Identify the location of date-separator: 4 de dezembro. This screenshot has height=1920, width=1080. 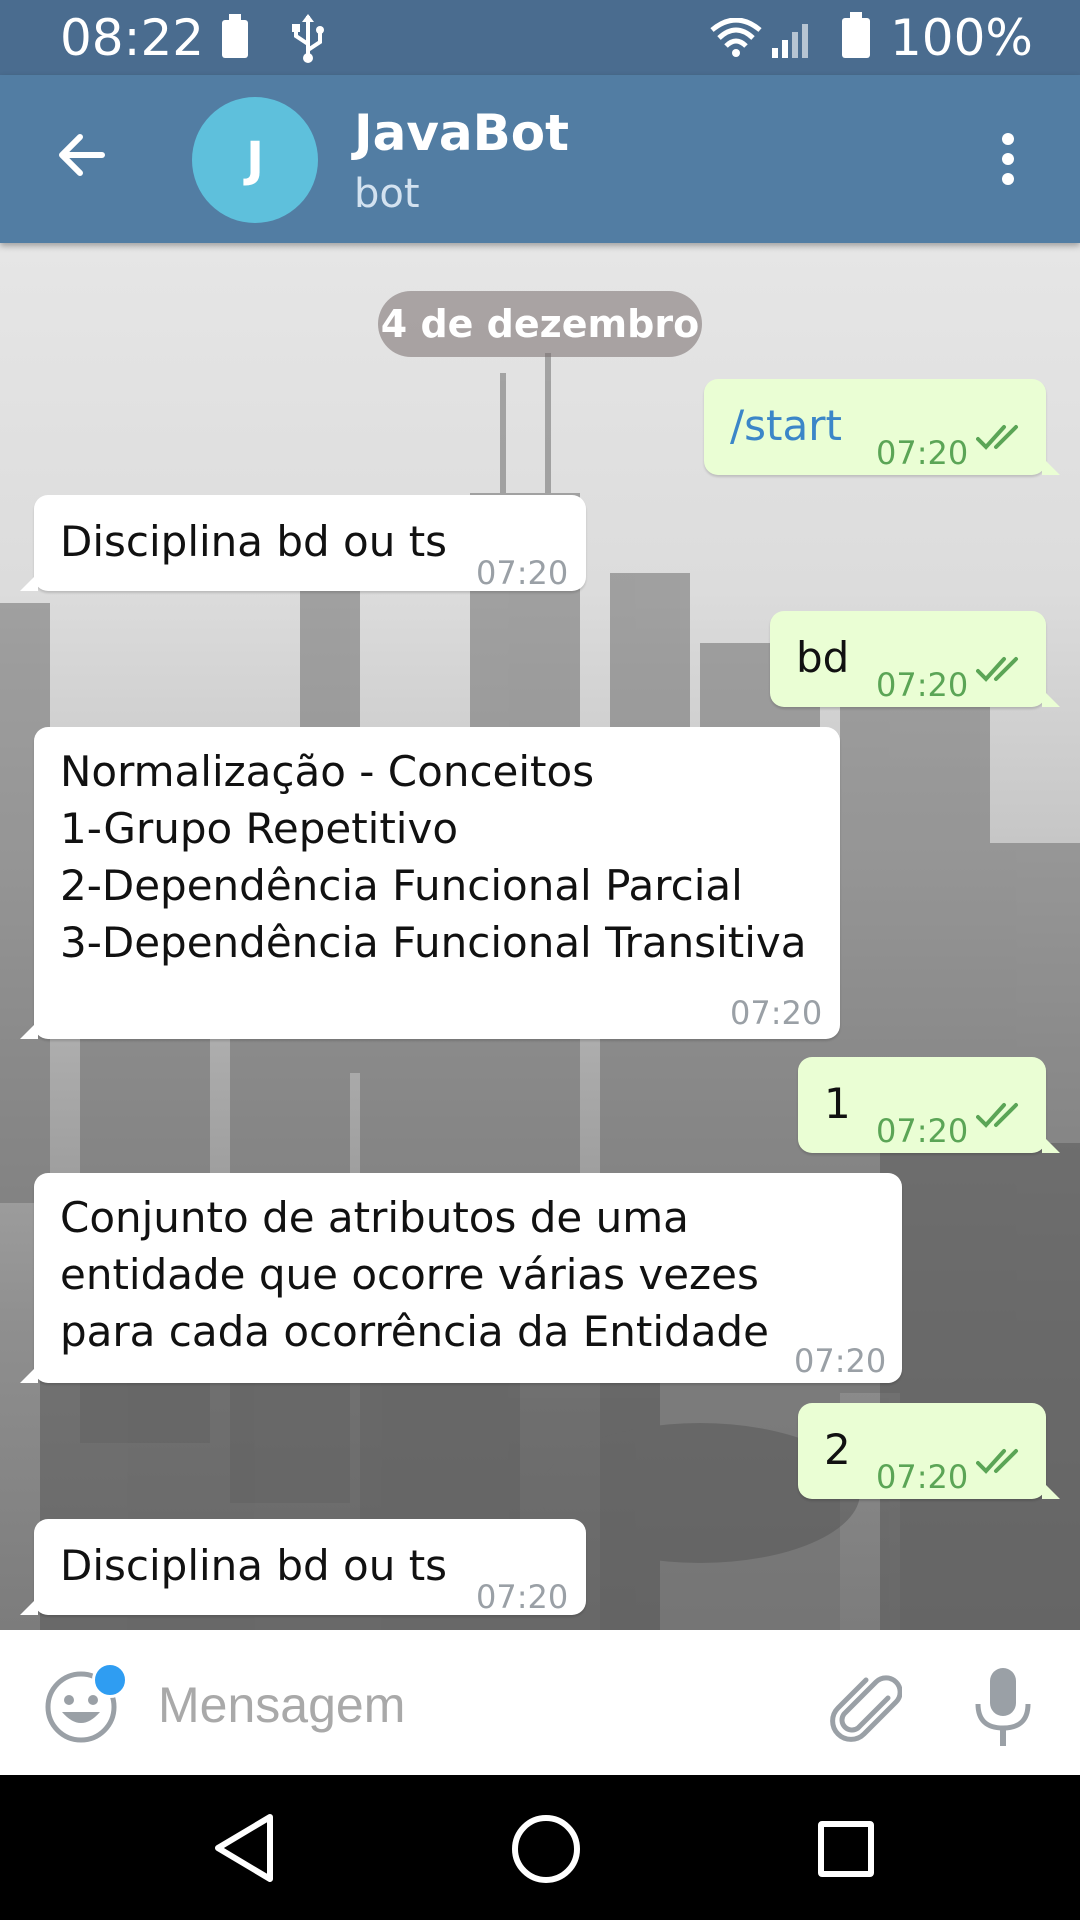
(540, 324).